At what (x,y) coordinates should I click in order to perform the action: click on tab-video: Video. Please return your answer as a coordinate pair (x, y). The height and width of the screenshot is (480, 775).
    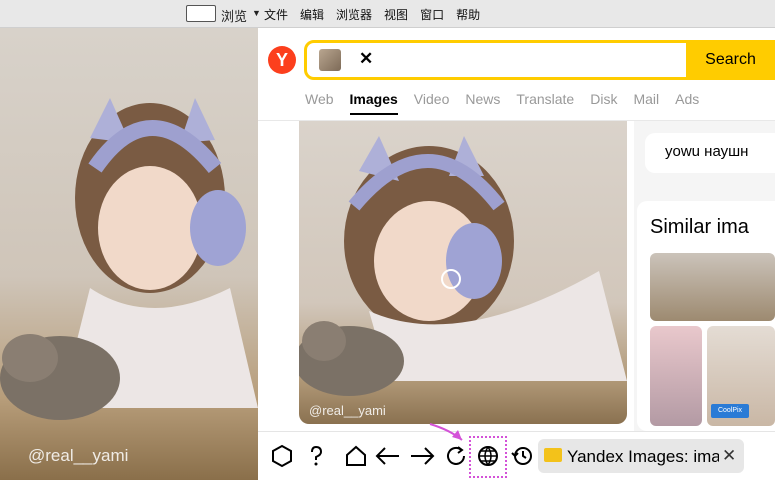
    Looking at the image, I should click on (432, 103).